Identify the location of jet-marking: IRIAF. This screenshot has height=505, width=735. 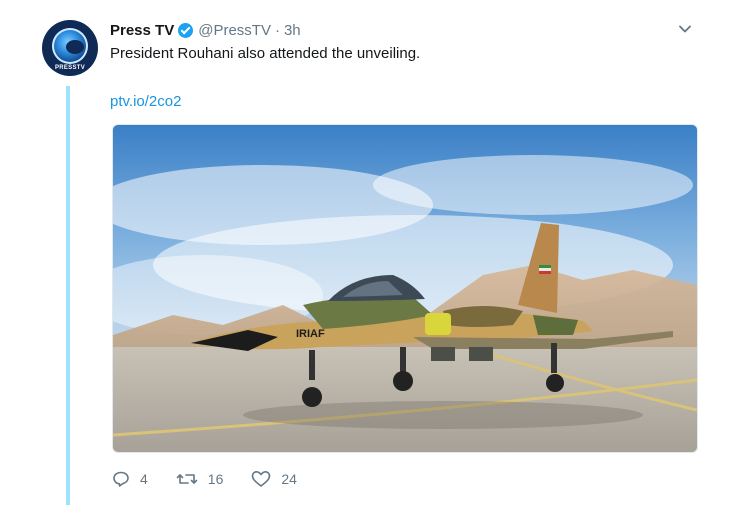
(310, 334).